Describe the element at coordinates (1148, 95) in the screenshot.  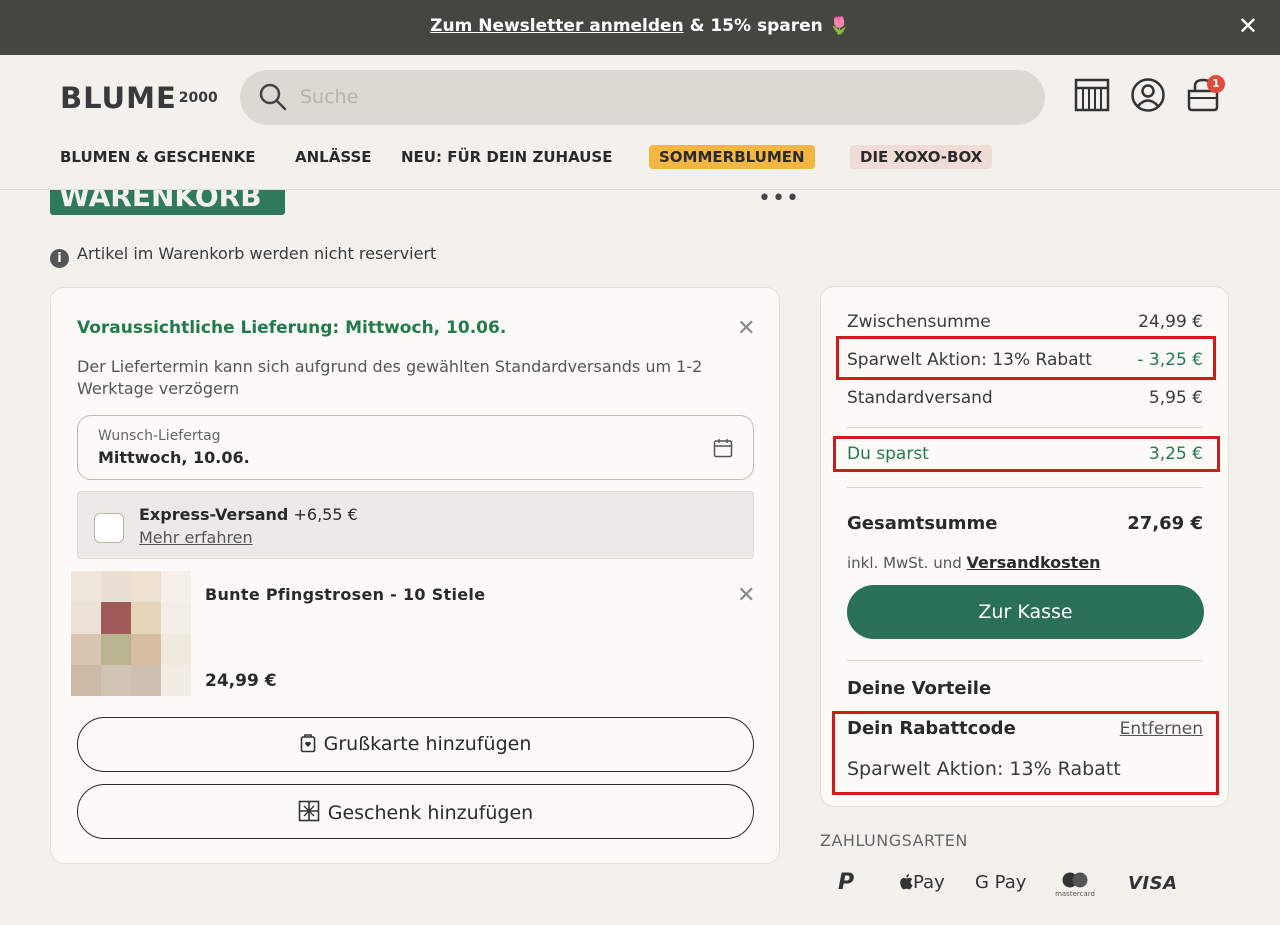
I see `account-icon` at that location.